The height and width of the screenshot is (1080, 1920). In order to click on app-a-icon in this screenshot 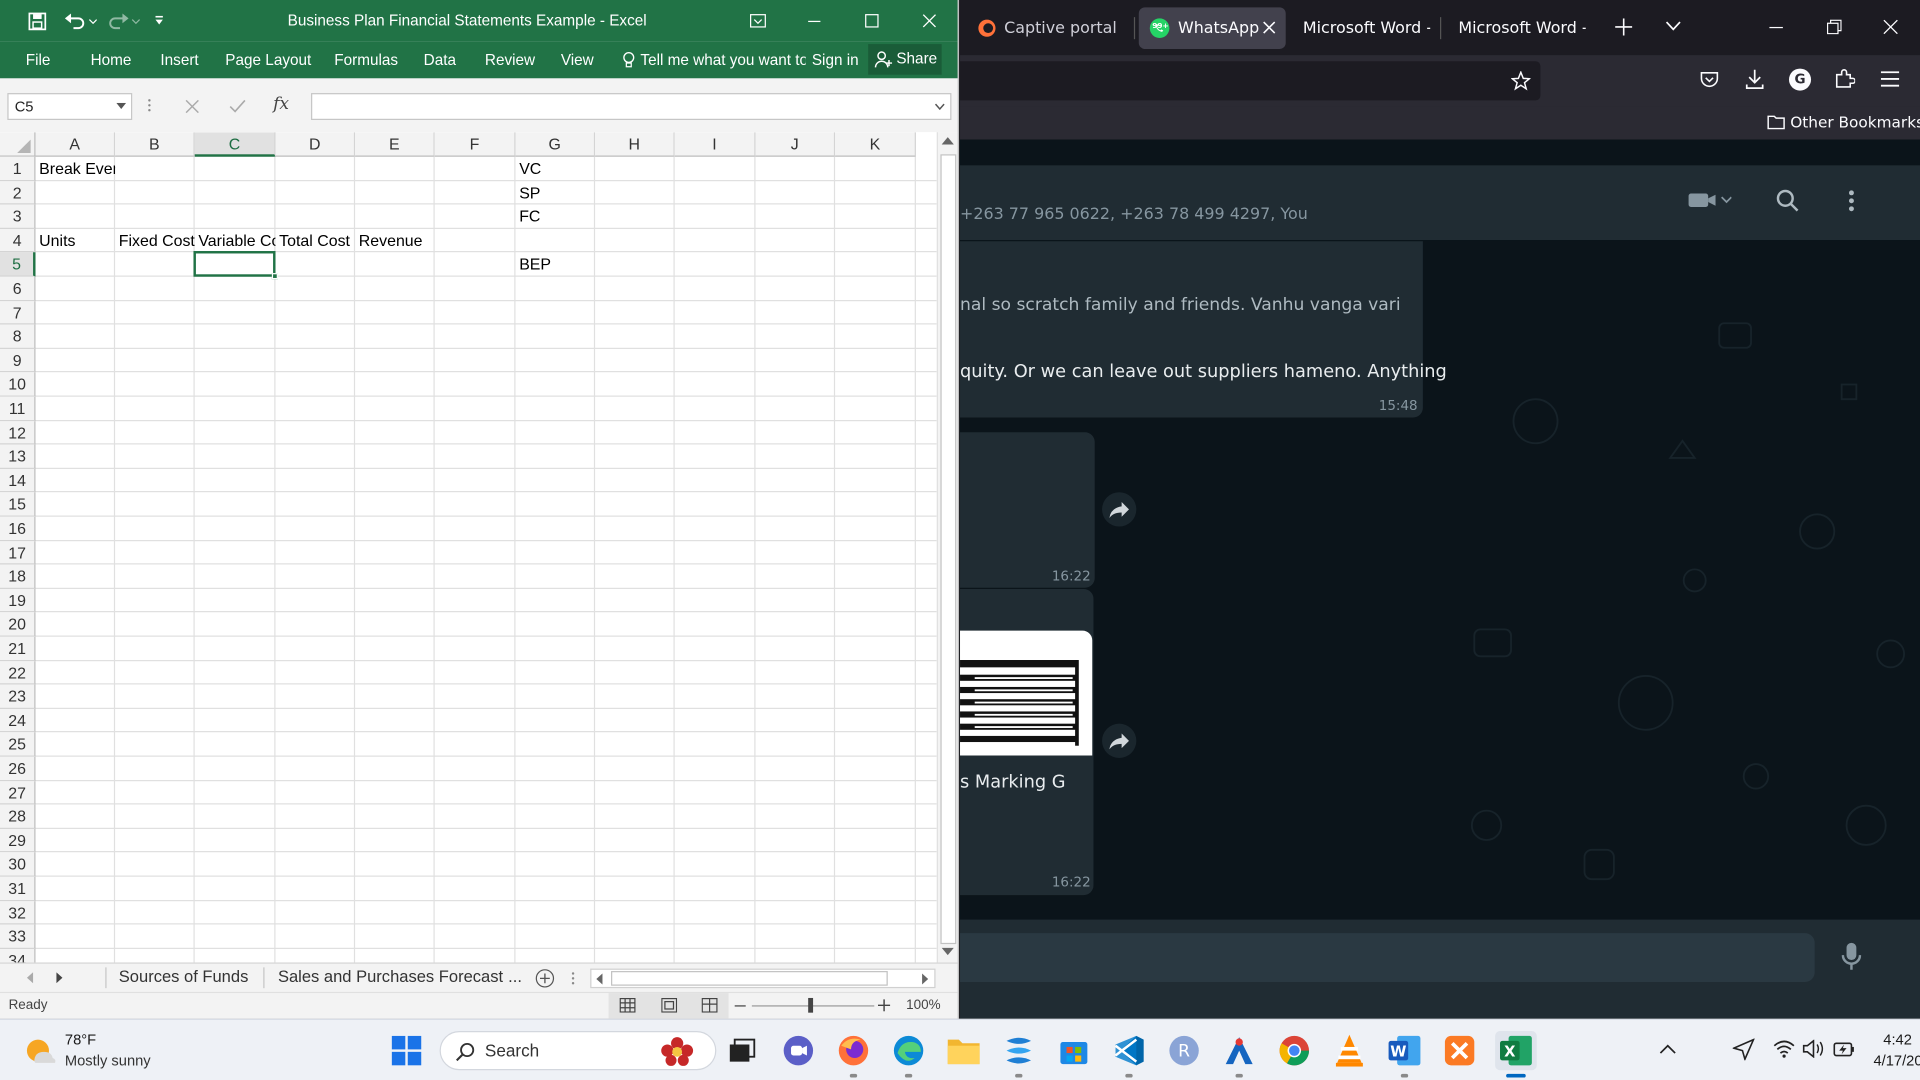, I will do `click(1239, 1054)`.